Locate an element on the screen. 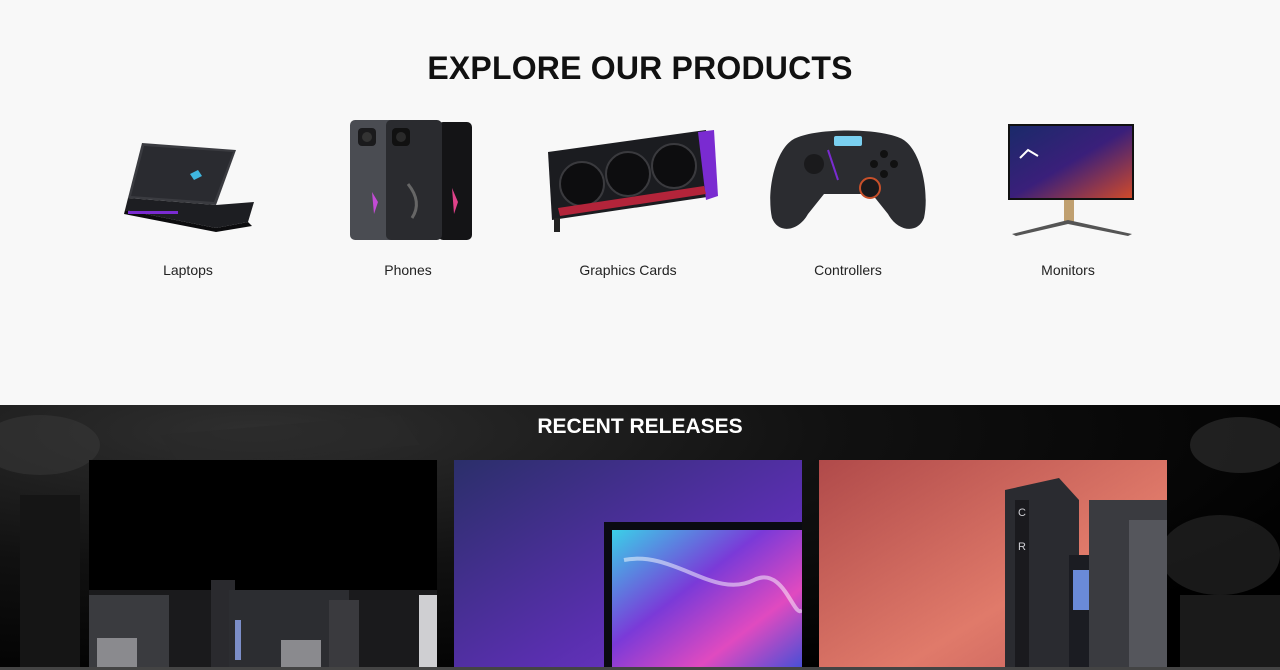 This screenshot has height=670, width=1280. category-phones: Phones is located at coordinates (408, 200).